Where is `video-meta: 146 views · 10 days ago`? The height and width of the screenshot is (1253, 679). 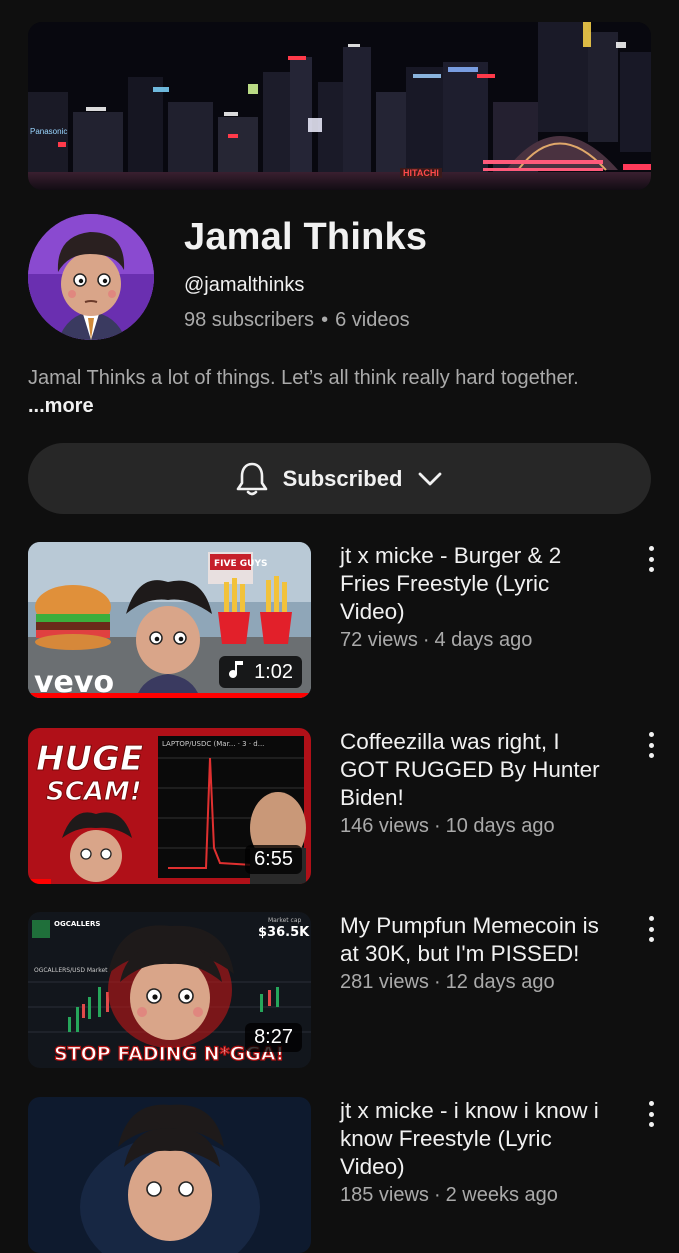 video-meta: 146 views · 10 days ago is located at coordinates (471, 826).